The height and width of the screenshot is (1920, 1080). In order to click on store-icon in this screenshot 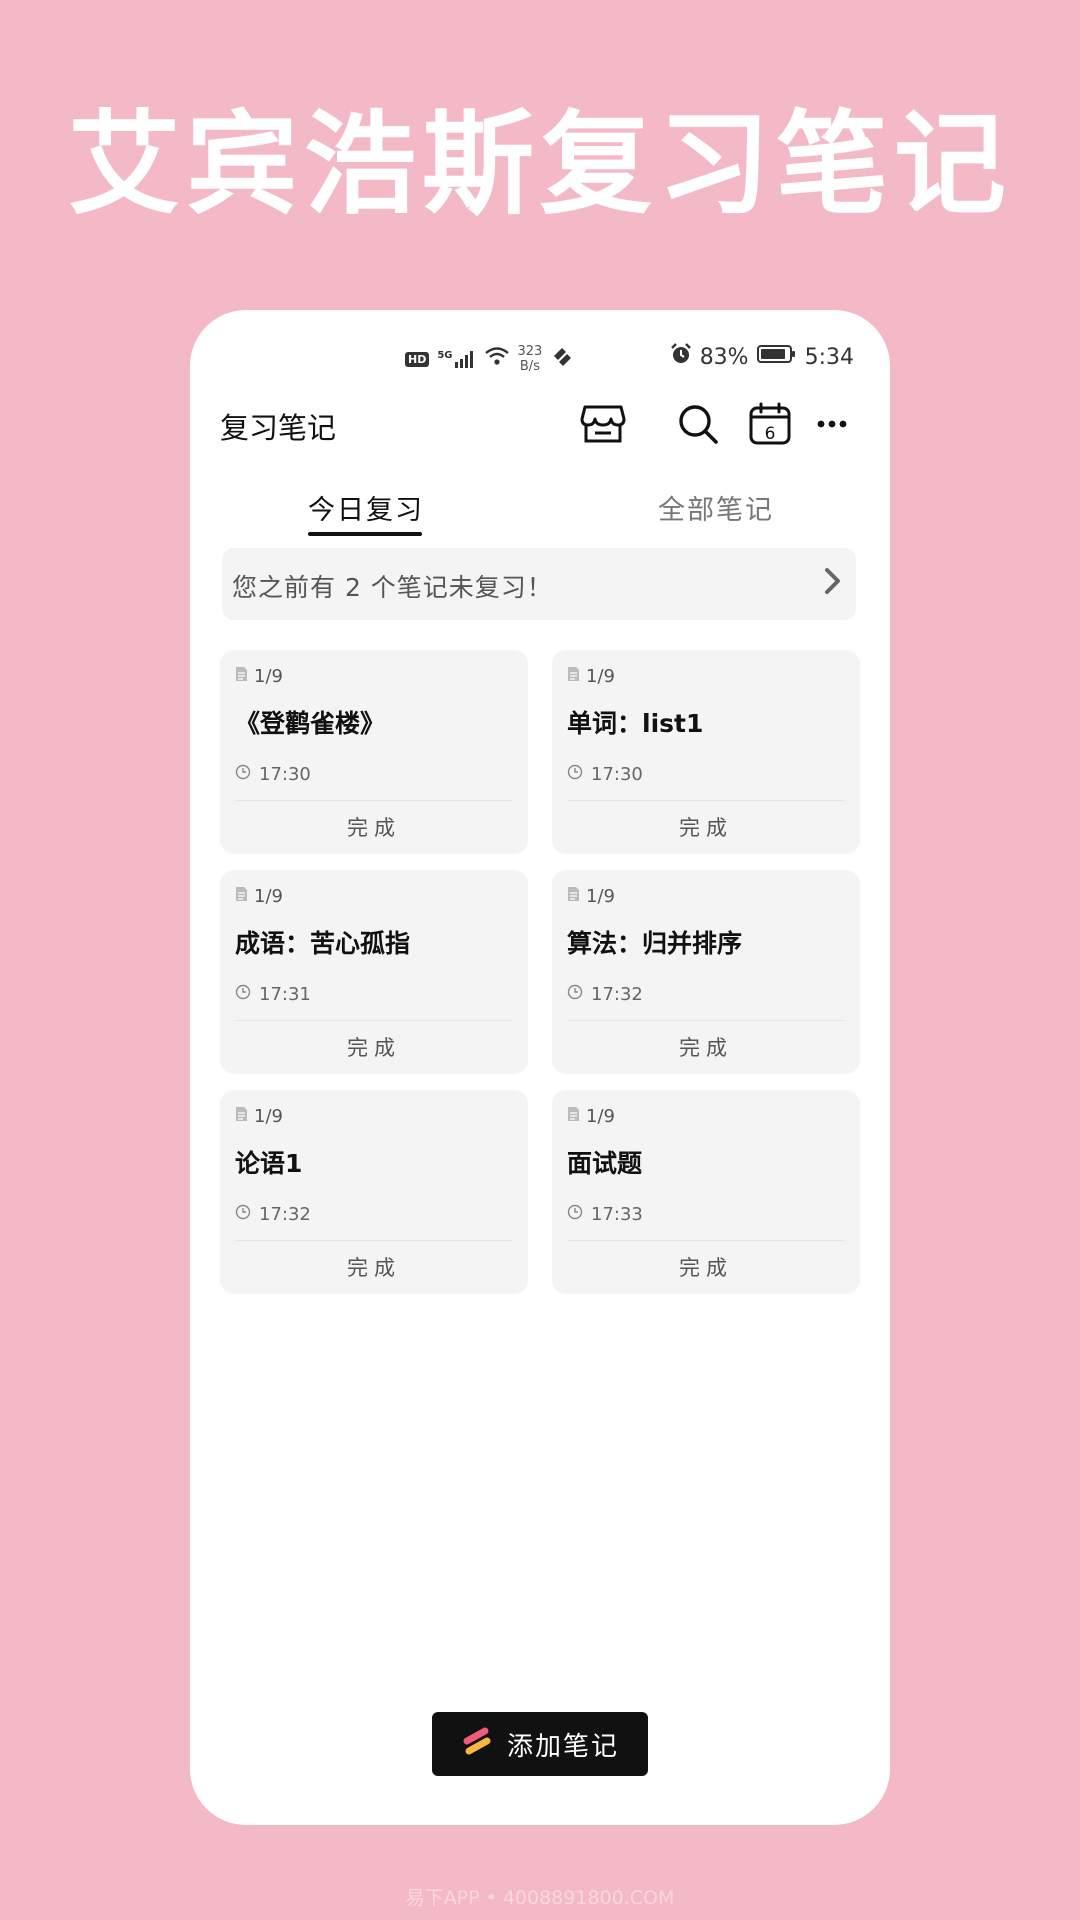, I will do `click(603, 424)`.